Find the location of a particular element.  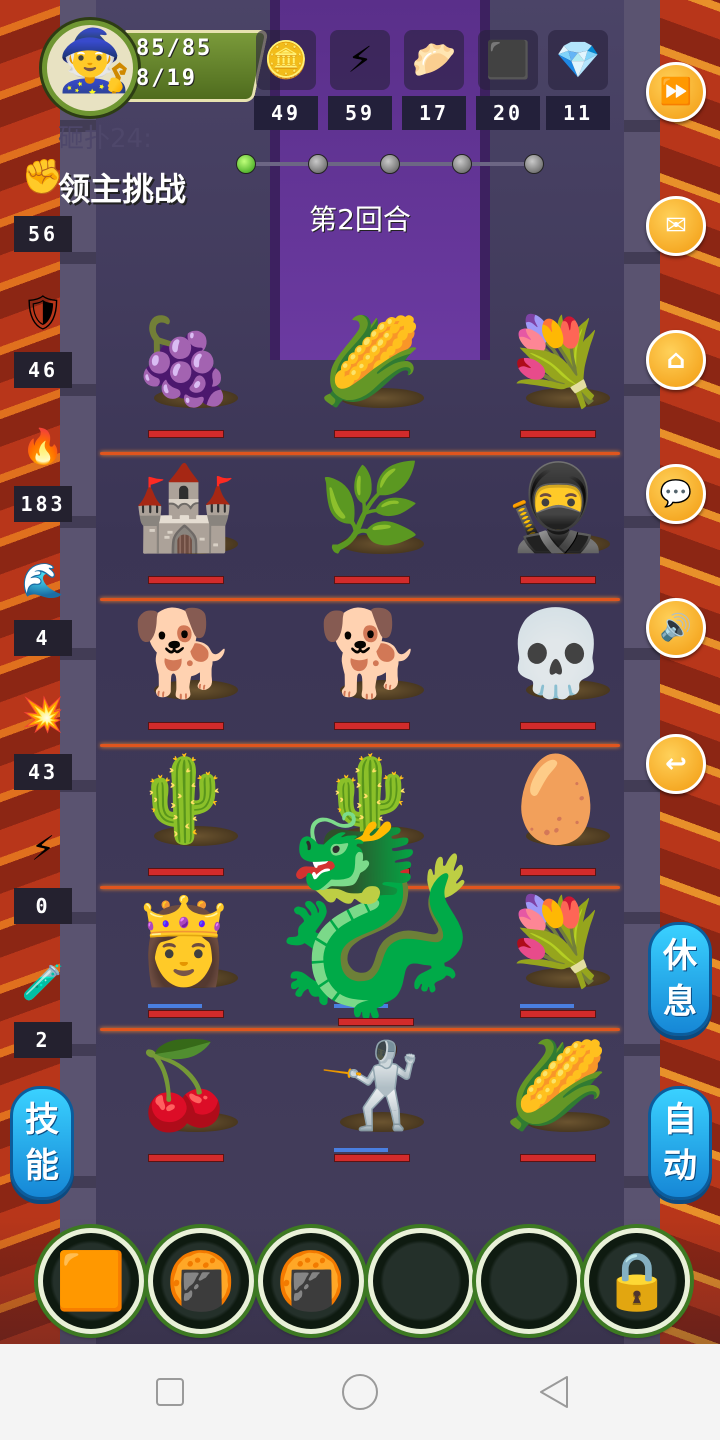

resource-value: 17 is located at coordinates (434, 113).